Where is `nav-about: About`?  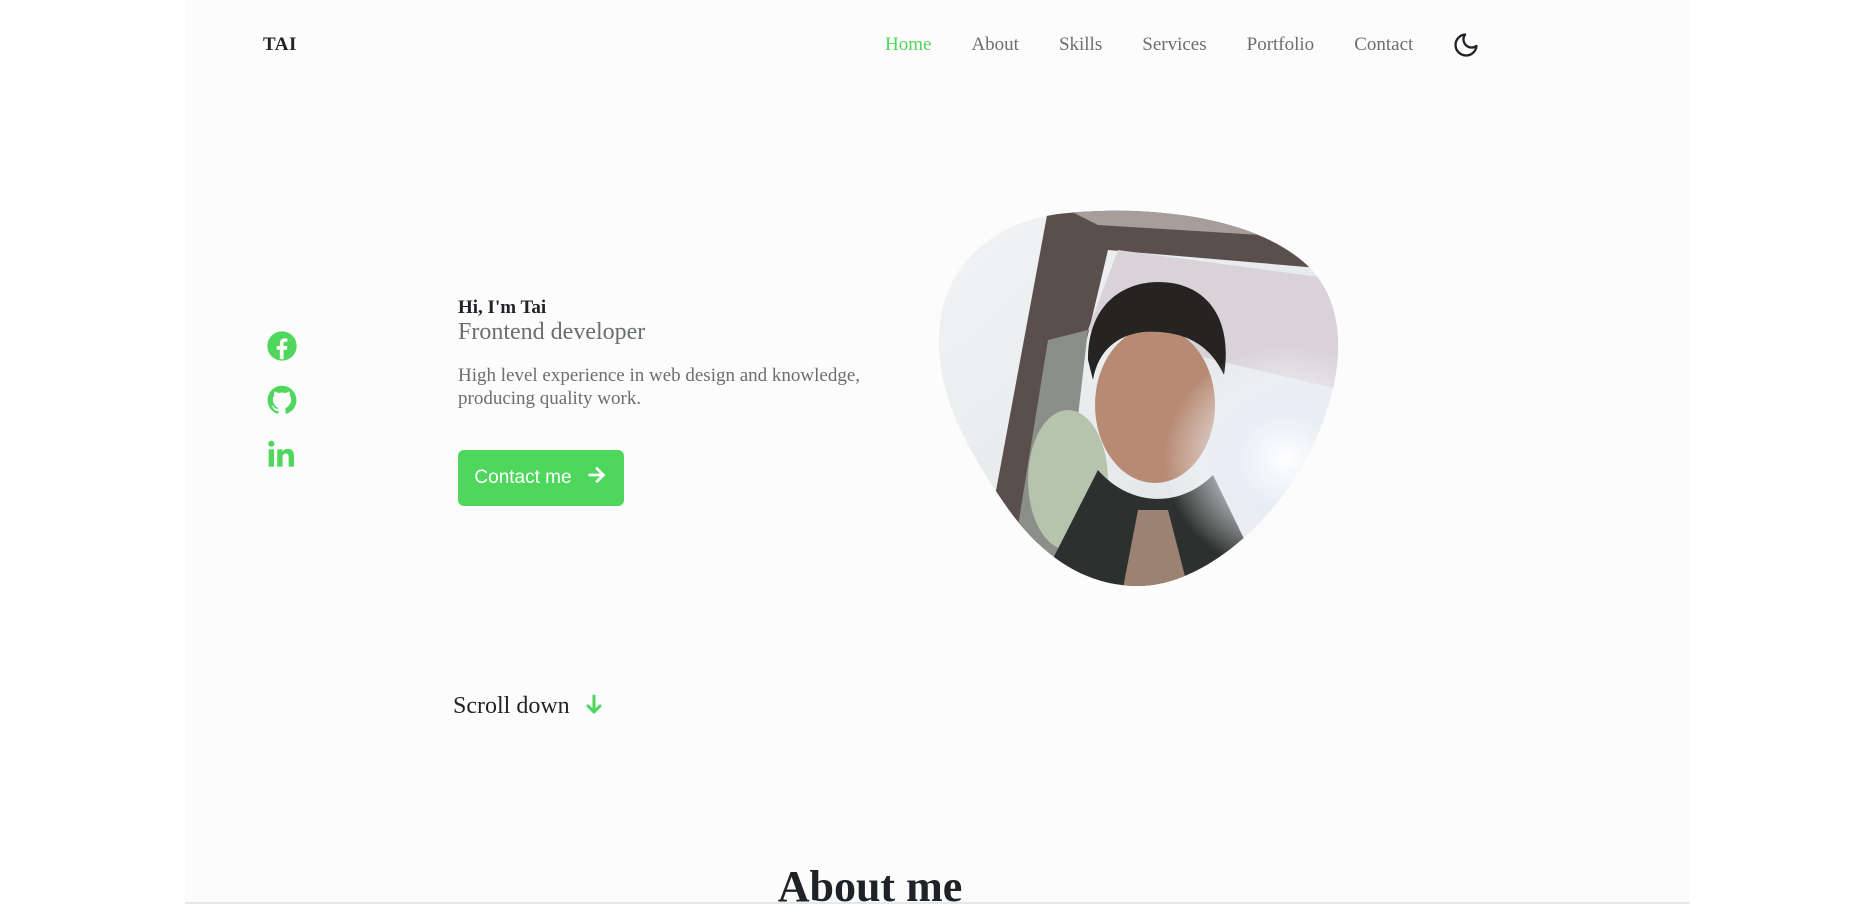
nav-about: About is located at coordinates (995, 45).